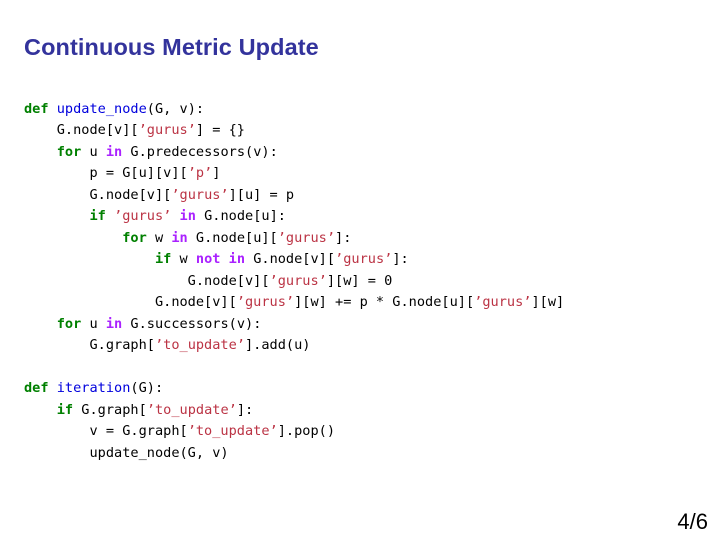  I want to click on code-token: ].pop(), so click(306, 431).